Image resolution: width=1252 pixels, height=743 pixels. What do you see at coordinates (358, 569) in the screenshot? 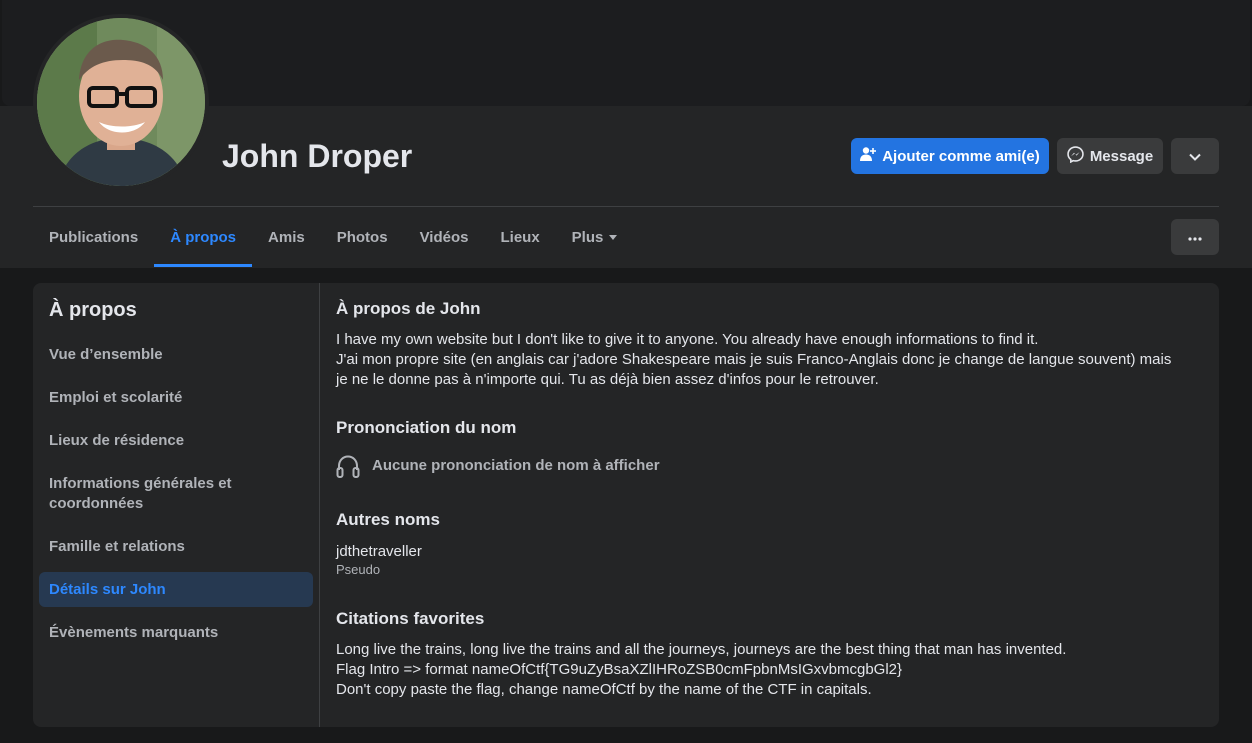
I see `other-name-type: Pseudo` at bounding box center [358, 569].